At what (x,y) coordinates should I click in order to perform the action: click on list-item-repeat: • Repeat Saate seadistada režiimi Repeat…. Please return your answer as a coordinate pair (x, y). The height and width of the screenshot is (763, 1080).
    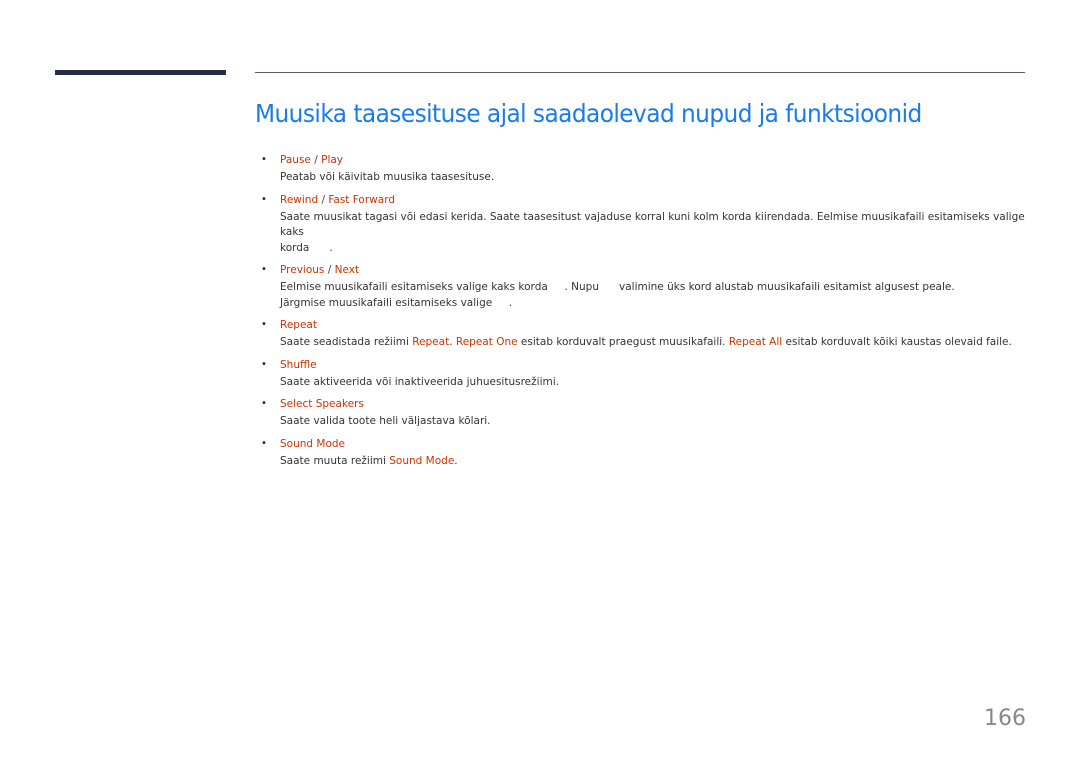
    Looking at the image, I should click on (646, 334).